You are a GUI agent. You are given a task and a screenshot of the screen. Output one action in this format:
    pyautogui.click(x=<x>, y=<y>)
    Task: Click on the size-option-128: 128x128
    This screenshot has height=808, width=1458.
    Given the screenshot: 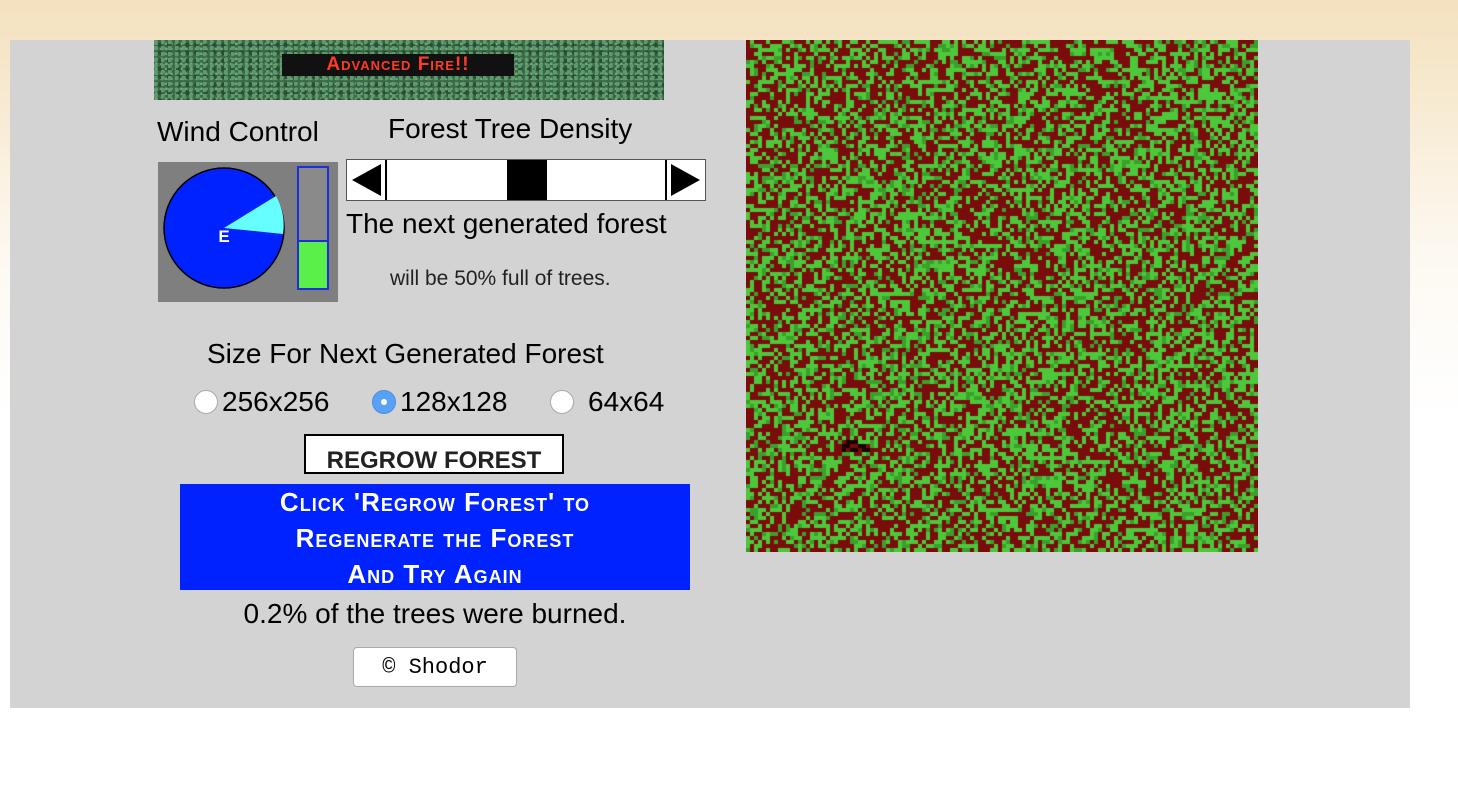 What is the action you would take?
    pyautogui.click(x=439, y=402)
    